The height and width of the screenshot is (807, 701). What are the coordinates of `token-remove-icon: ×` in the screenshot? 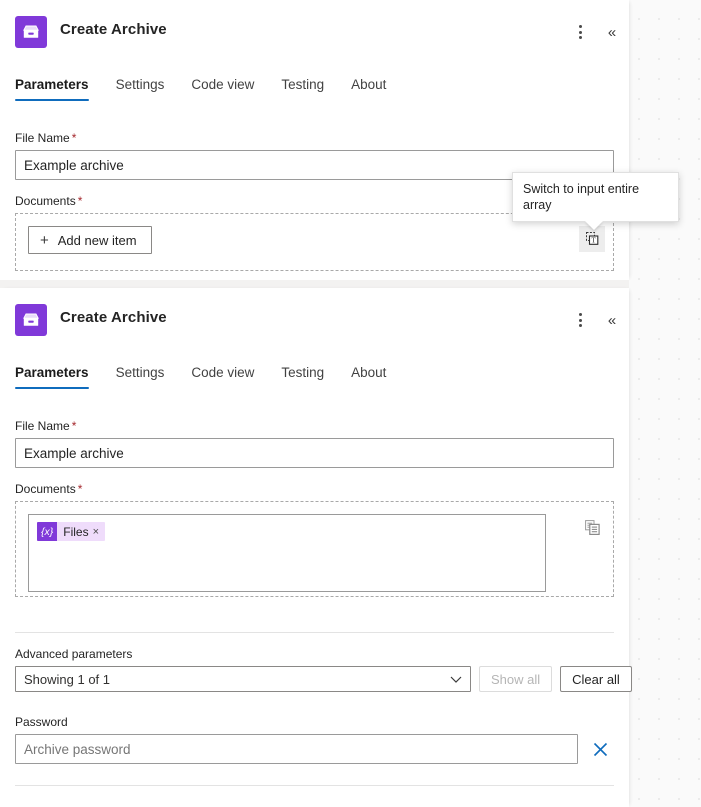 It's located at (98, 532).